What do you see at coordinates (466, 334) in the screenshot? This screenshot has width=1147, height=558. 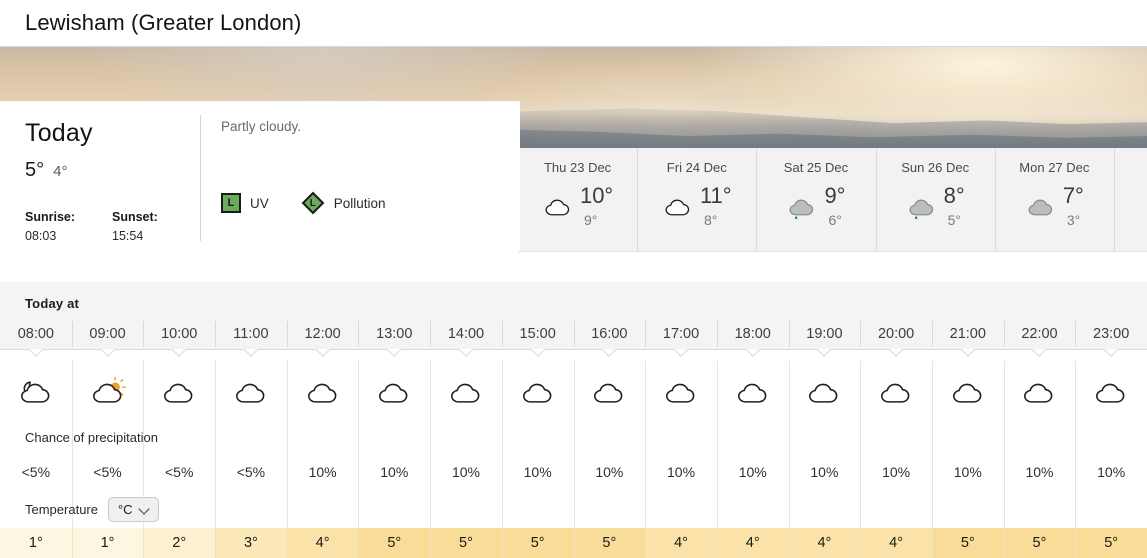 I see `hour-time-cell: 14:00` at bounding box center [466, 334].